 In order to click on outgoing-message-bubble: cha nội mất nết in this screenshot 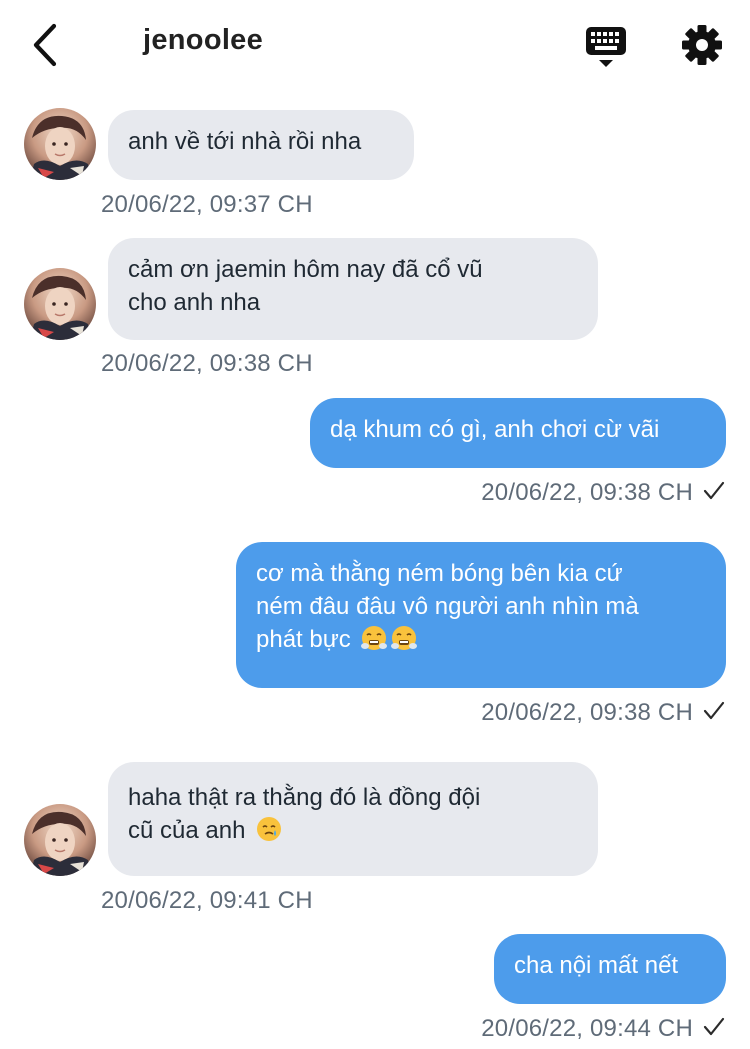, I will do `click(610, 969)`.